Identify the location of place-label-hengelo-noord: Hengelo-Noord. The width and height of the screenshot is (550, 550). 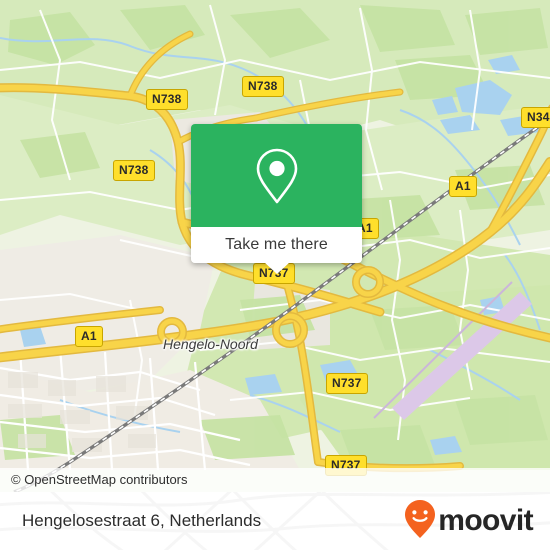
(210, 344).